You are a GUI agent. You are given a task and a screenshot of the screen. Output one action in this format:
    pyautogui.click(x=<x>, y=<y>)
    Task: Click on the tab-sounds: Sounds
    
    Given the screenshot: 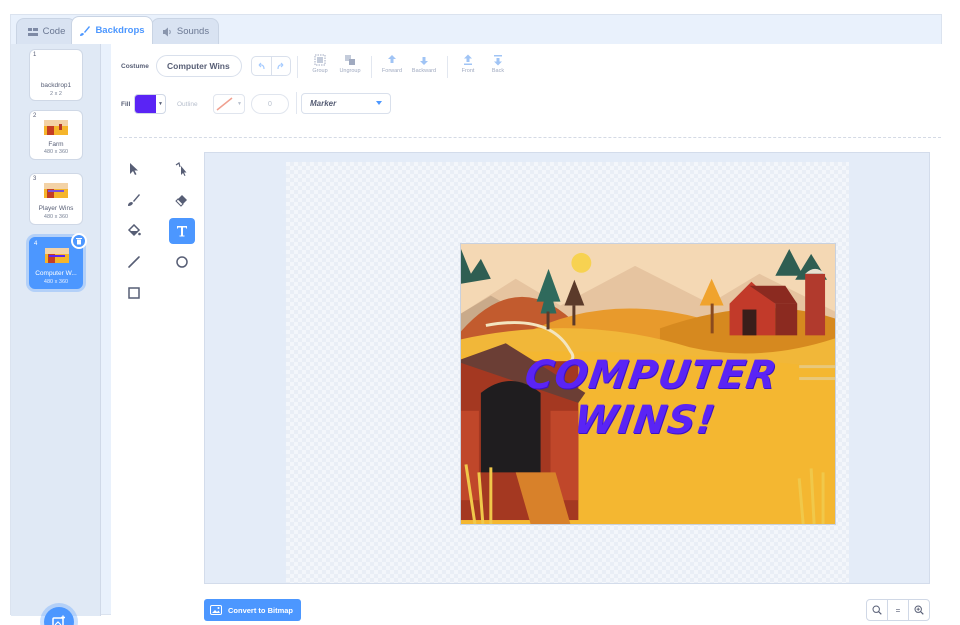 What is the action you would take?
    pyautogui.click(x=185, y=31)
    